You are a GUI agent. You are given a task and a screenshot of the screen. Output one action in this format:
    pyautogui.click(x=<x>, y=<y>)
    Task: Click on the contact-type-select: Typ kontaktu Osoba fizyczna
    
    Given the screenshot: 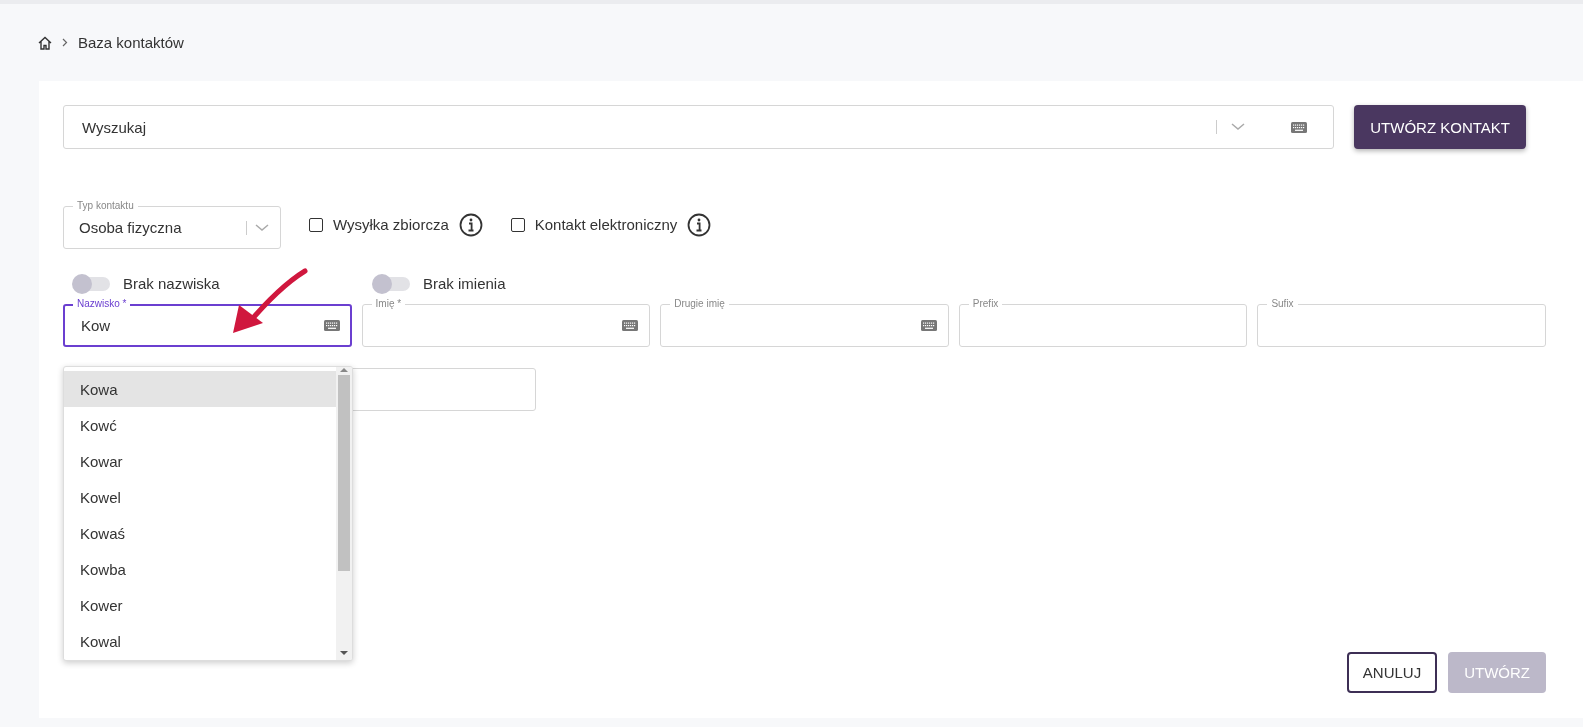 What is the action you would take?
    pyautogui.click(x=172, y=224)
    